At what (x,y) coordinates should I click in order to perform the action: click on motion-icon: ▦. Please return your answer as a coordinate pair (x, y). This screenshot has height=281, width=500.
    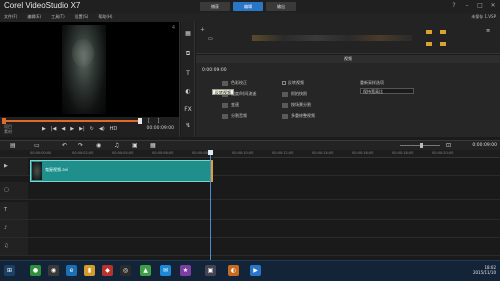
    Looking at the image, I should click on (153, 145).